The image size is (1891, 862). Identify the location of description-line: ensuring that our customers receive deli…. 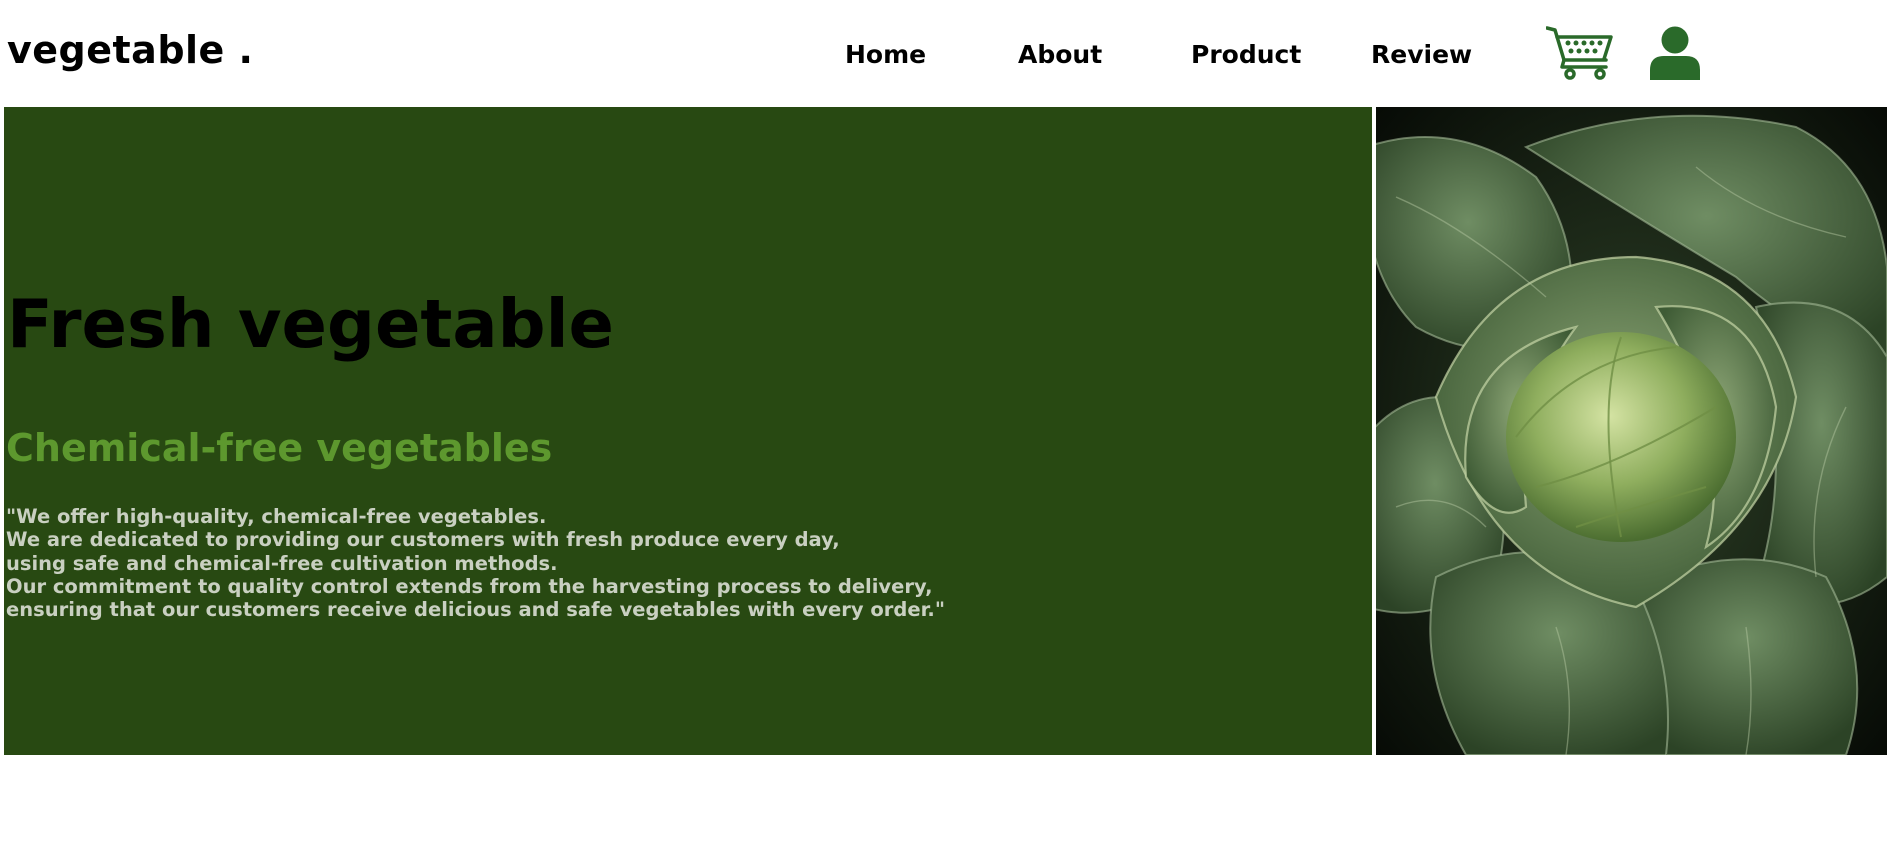
(475, 610).